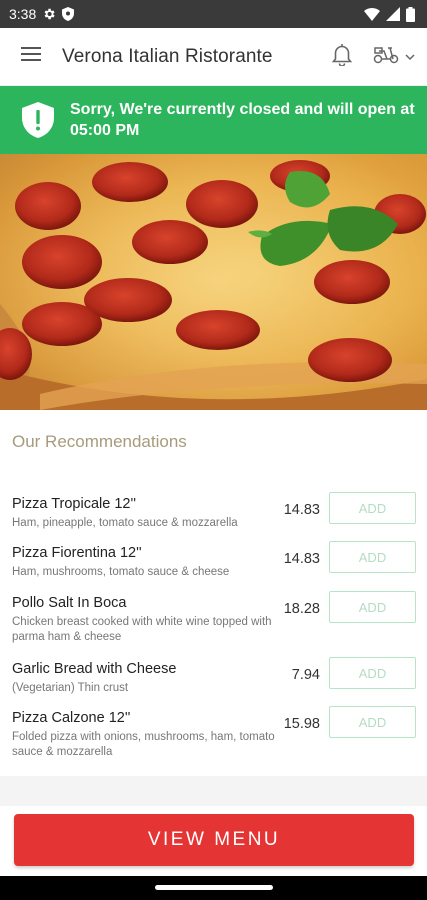 This screenshot has width=427, height=900. Describe the element at coordinates (99, 441) in the screenshot. I see `recommendations-heading: Our Recommendations` at that location.